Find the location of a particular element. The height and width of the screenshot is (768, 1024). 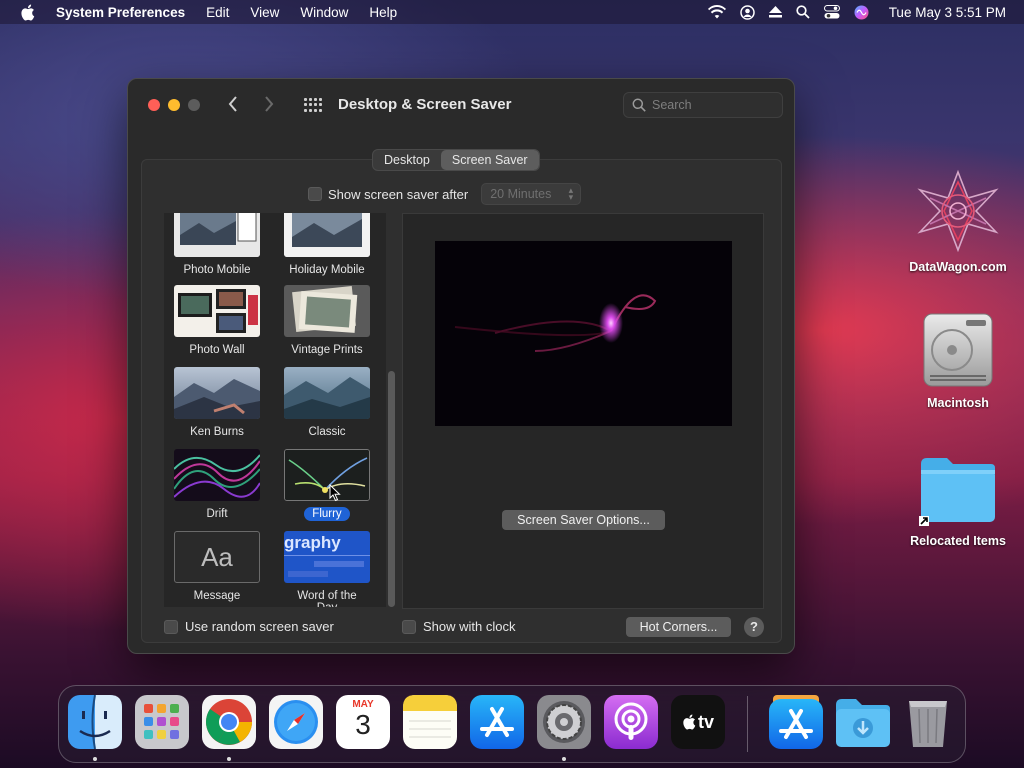

dock-app-store-stack-icon is located at coordinates (796, 722).